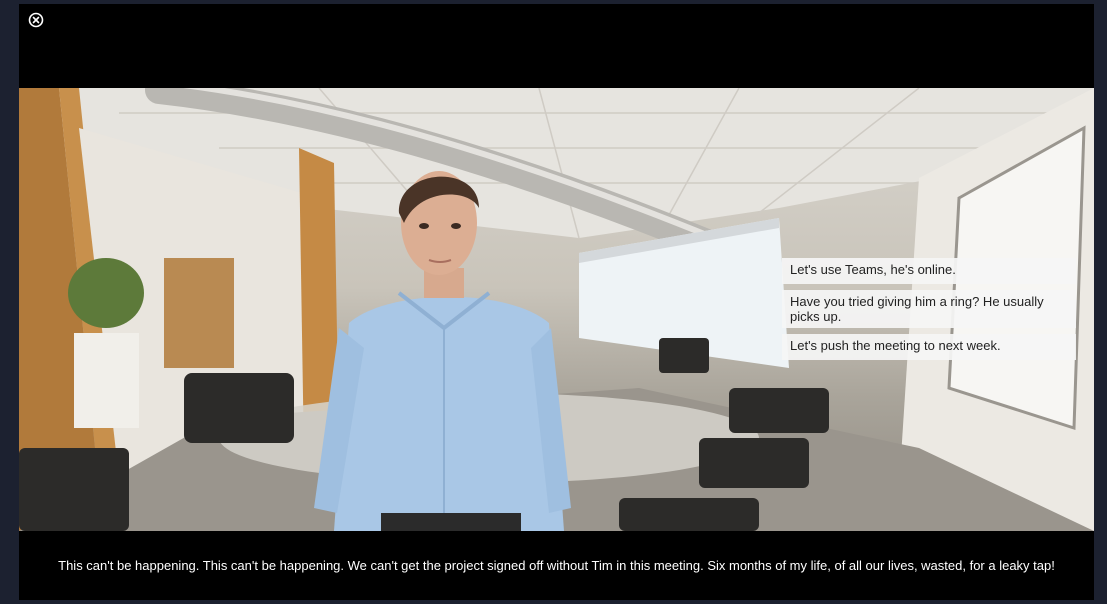  What do you see at coordinates (929, 271) in the screenshot?
I see `dialogue-option-teams: Let's use Teams, he's online.` at bounding box center [929, 271].